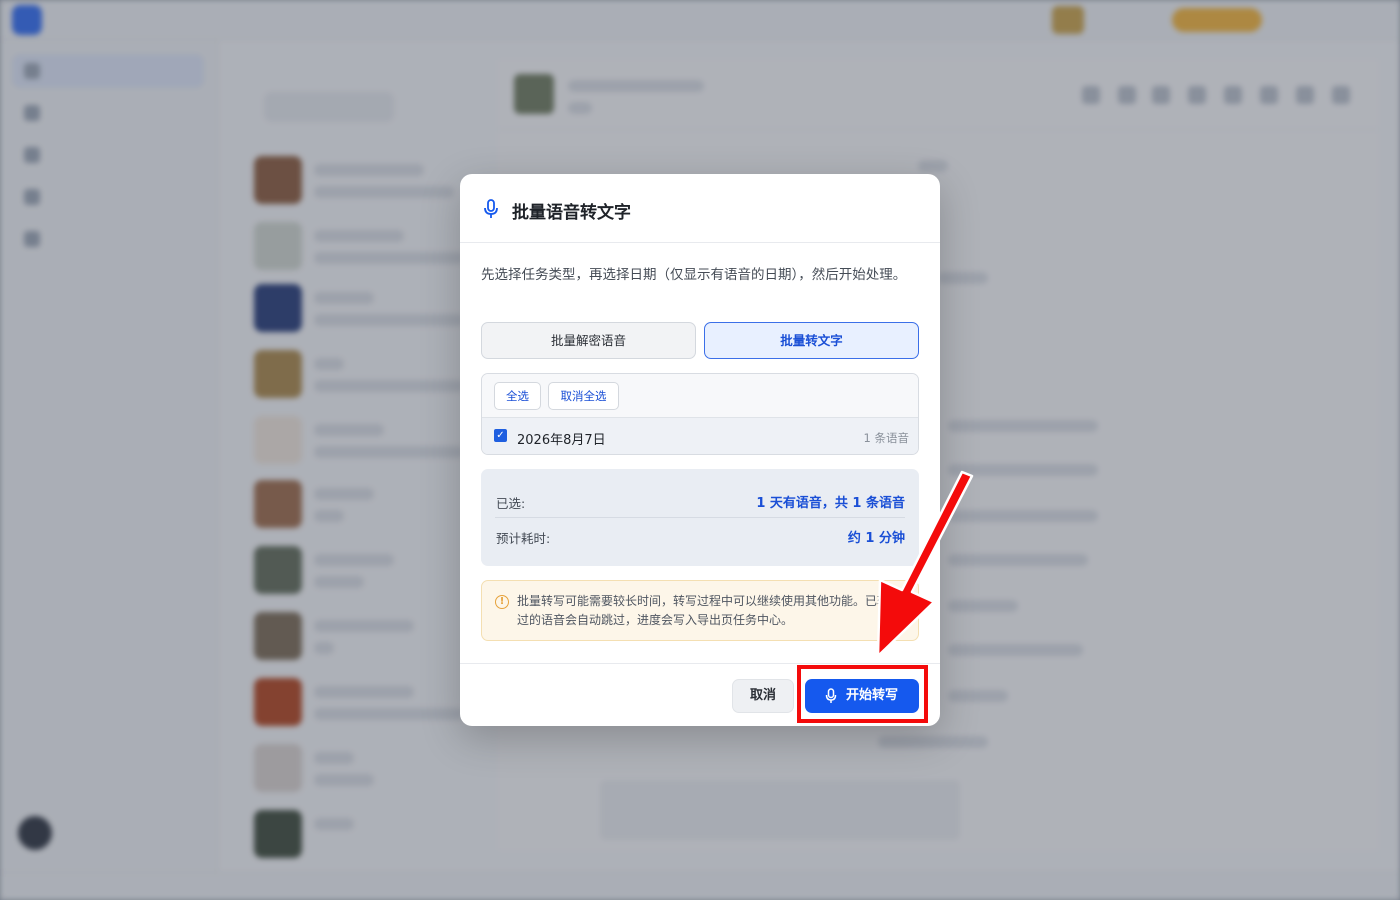  Describe the element at coordinates (830, 503) in the screenshot. I see `selected-value: 1 天有语音，共 1 条语音` at that location.